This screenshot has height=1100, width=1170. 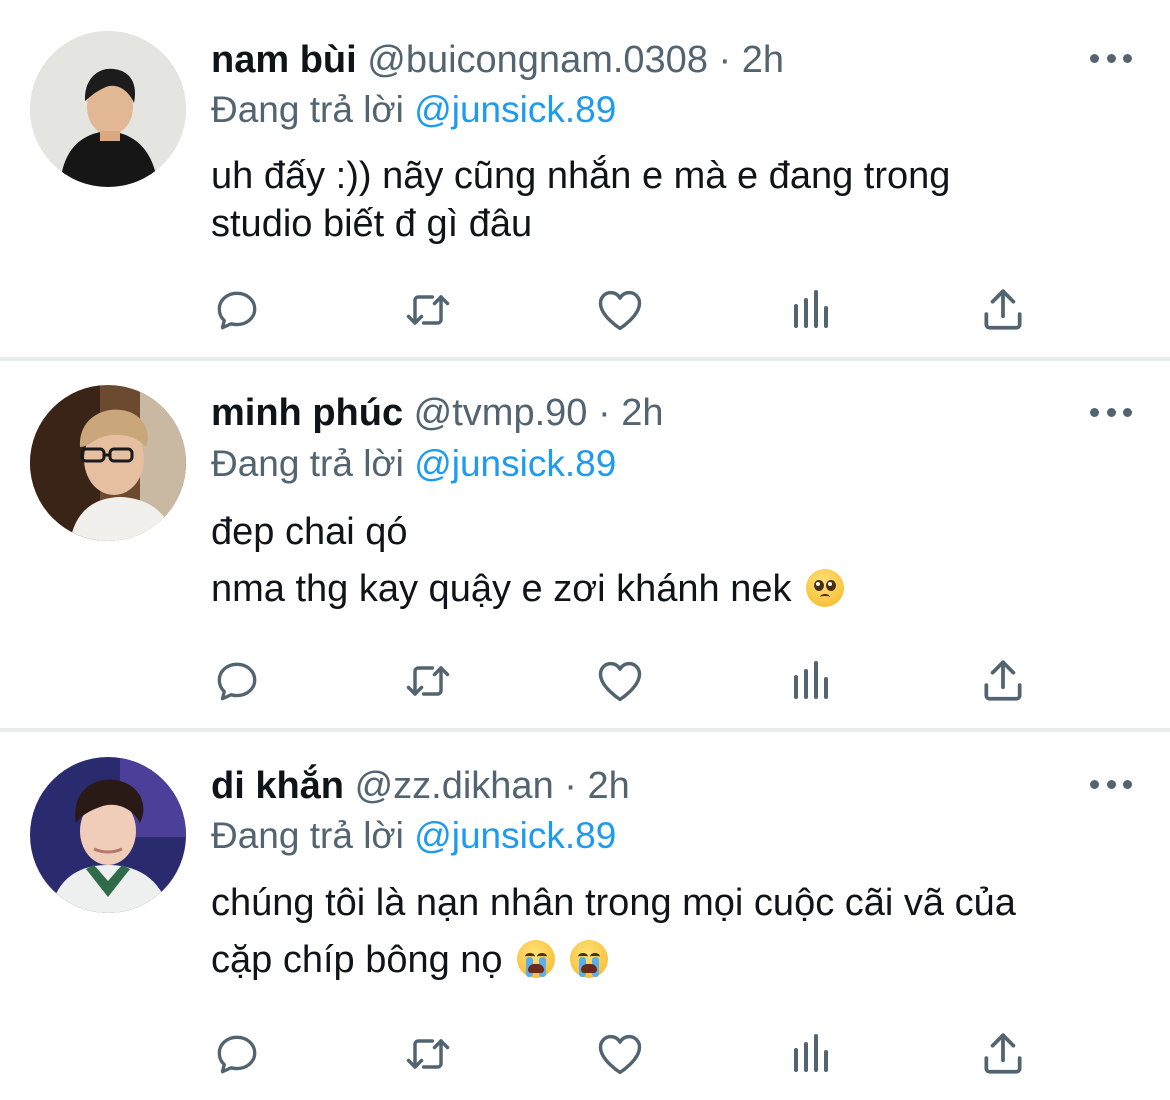 What do you see at coordinates (307, 413) in the screenshot?
I see `display-name: minh phúc` at bounding box center [307, 413].